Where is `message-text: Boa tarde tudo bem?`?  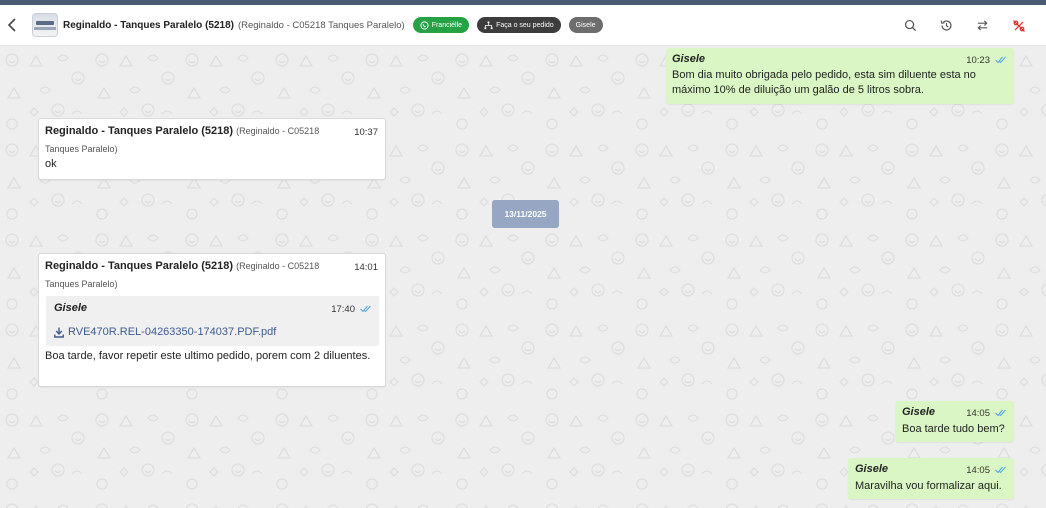
message-text: Boa tarde tudo bem? is located at coordinates (953, 429).